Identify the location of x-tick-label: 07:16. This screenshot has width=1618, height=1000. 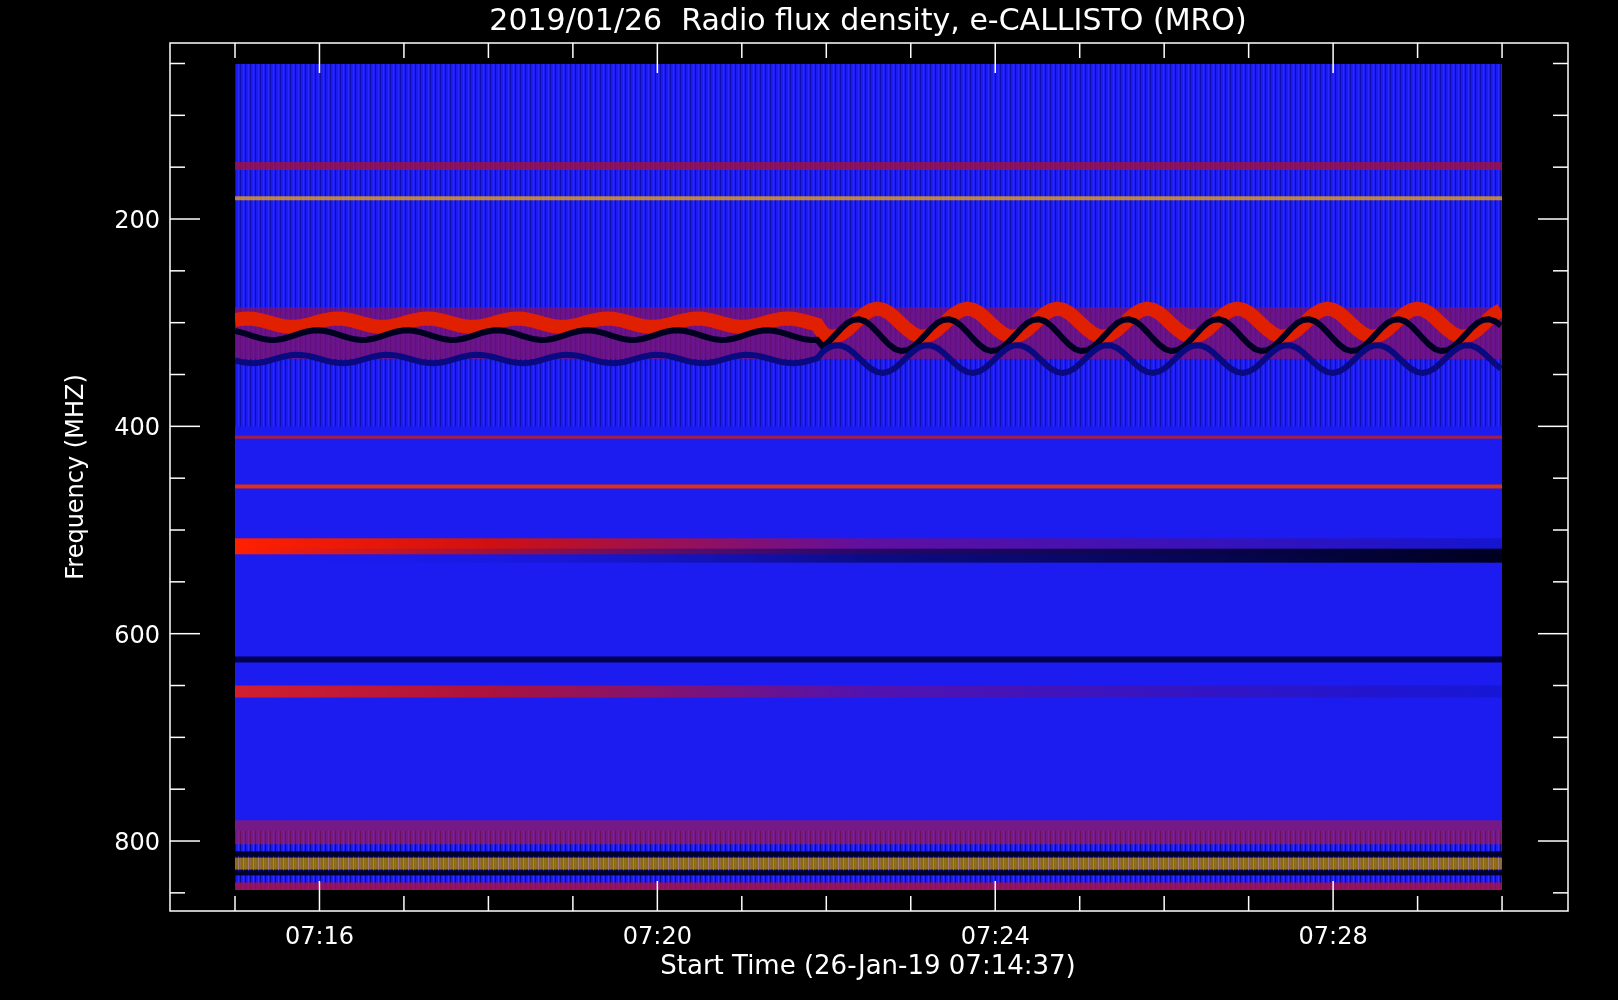
(319, 936).